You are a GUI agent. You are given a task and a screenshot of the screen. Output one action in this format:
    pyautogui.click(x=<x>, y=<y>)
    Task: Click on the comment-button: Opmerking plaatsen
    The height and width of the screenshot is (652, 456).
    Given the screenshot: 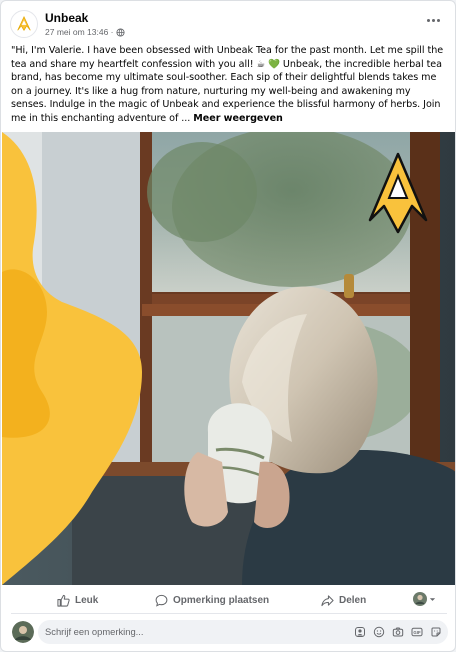 What is the action you would take?
    pyautogui.click(x=212, y=600)
    